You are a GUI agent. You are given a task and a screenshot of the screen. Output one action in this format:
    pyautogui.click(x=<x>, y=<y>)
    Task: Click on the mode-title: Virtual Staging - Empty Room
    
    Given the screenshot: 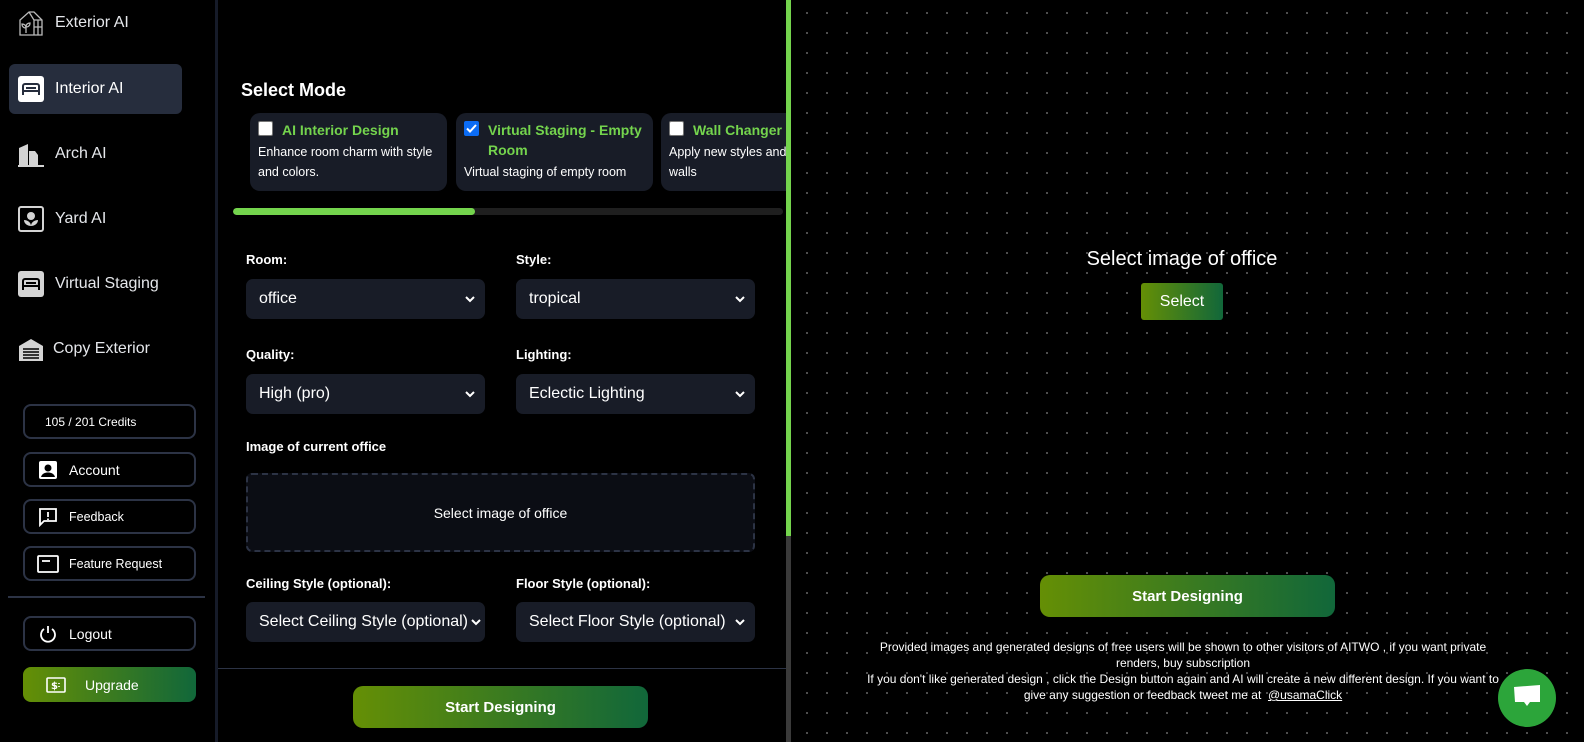 What is the action you would take?
    pyautogui.click(x=565, y=140)
    